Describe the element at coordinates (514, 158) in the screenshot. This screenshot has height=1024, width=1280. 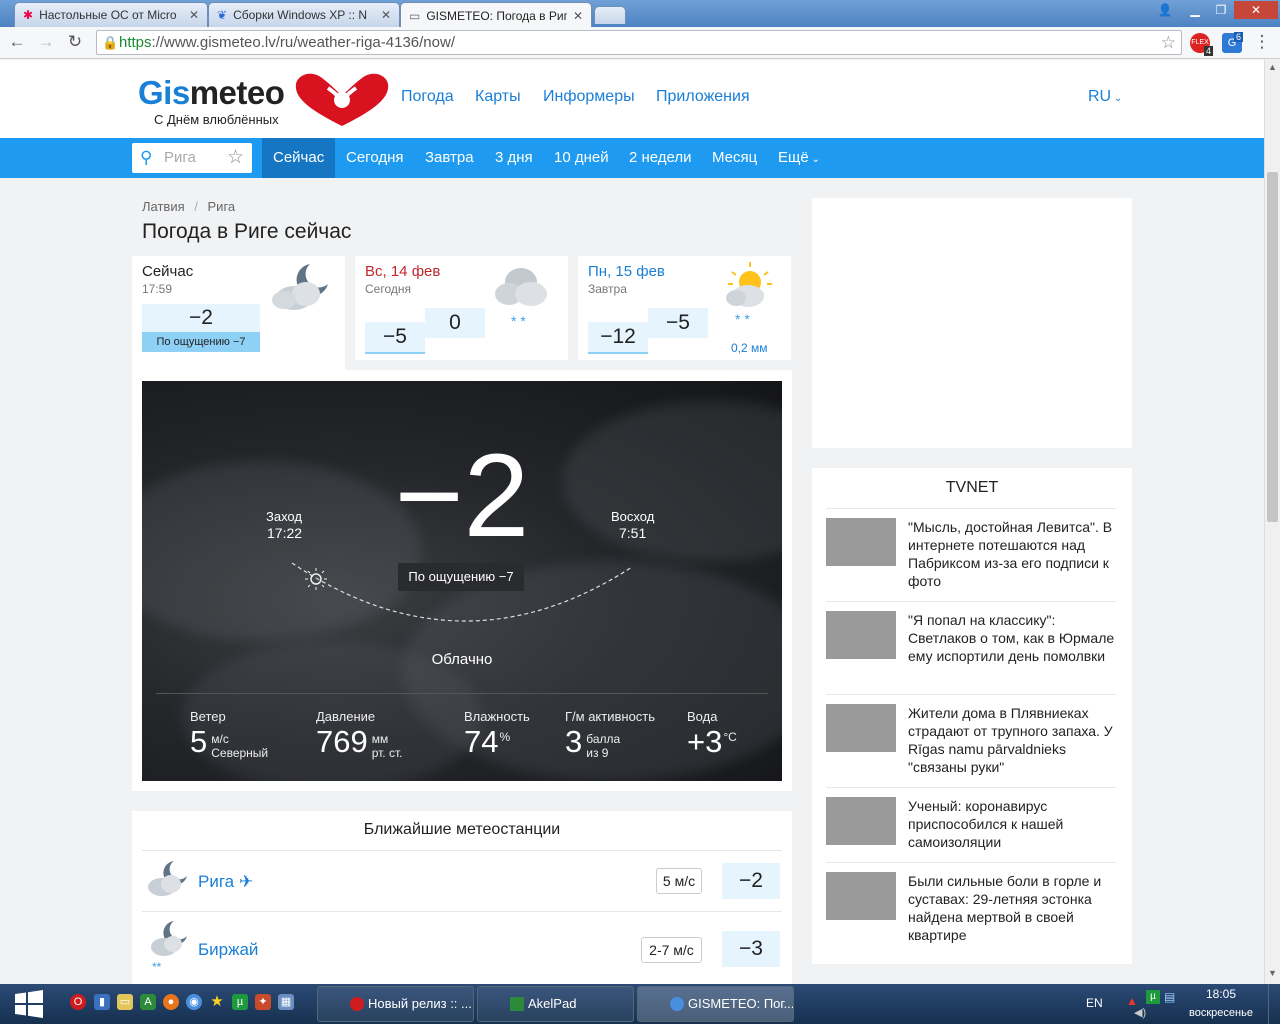
I see `tab-3-days: 3 дня` at that location.